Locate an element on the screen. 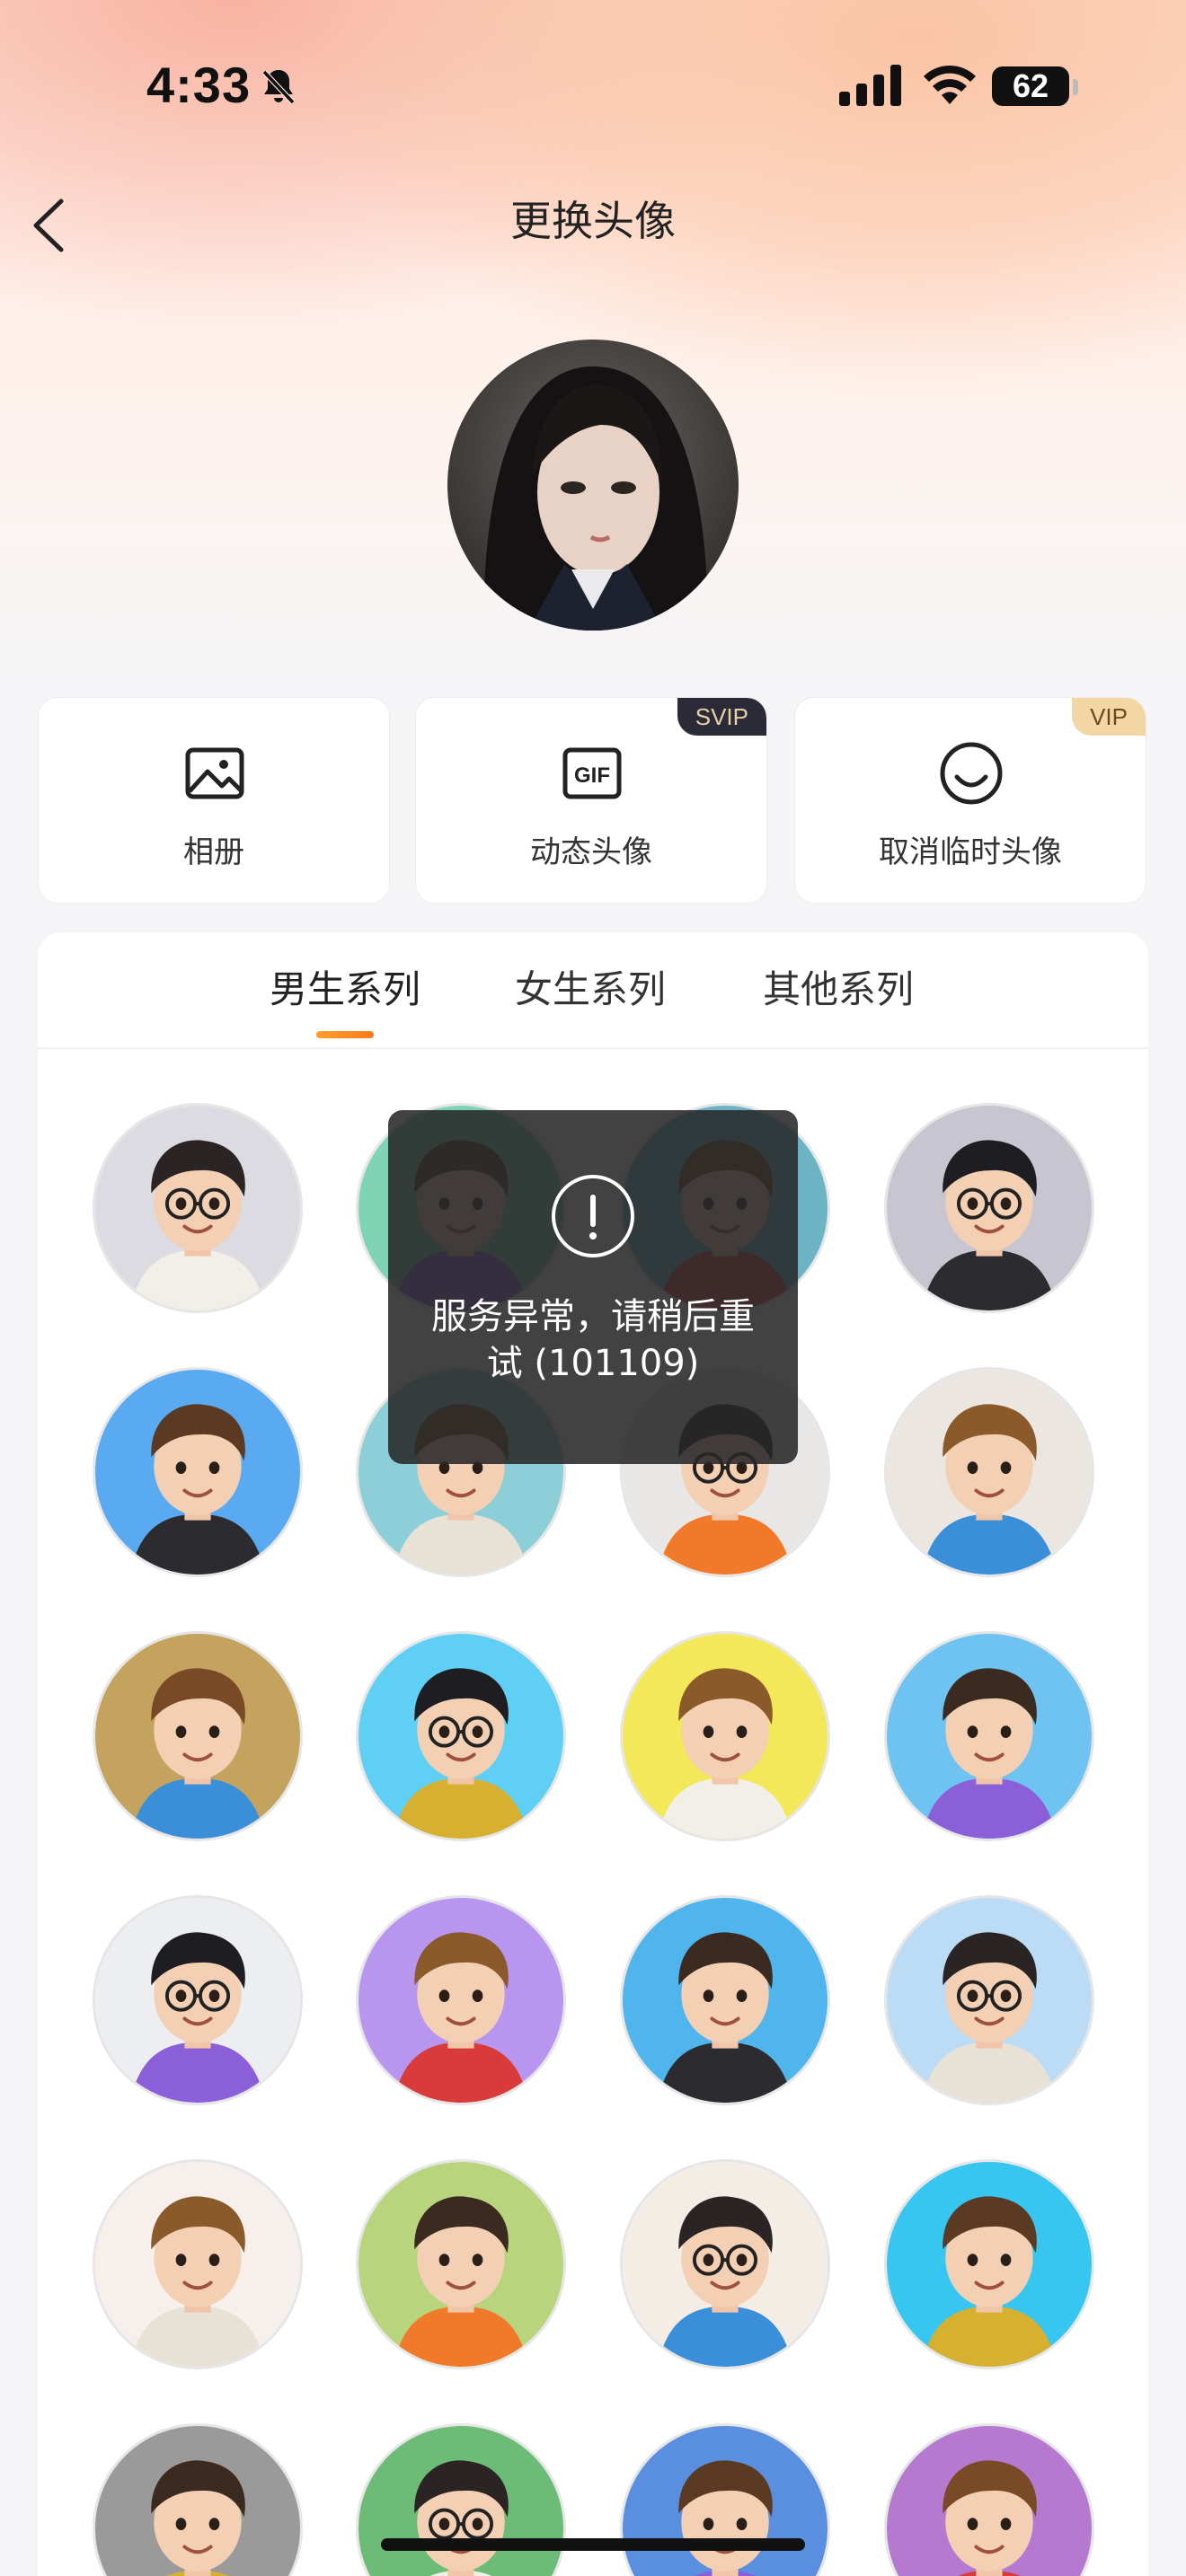  cancel-temp-avatar-label: 取消临时头像 is located at coordinates (970, 852).